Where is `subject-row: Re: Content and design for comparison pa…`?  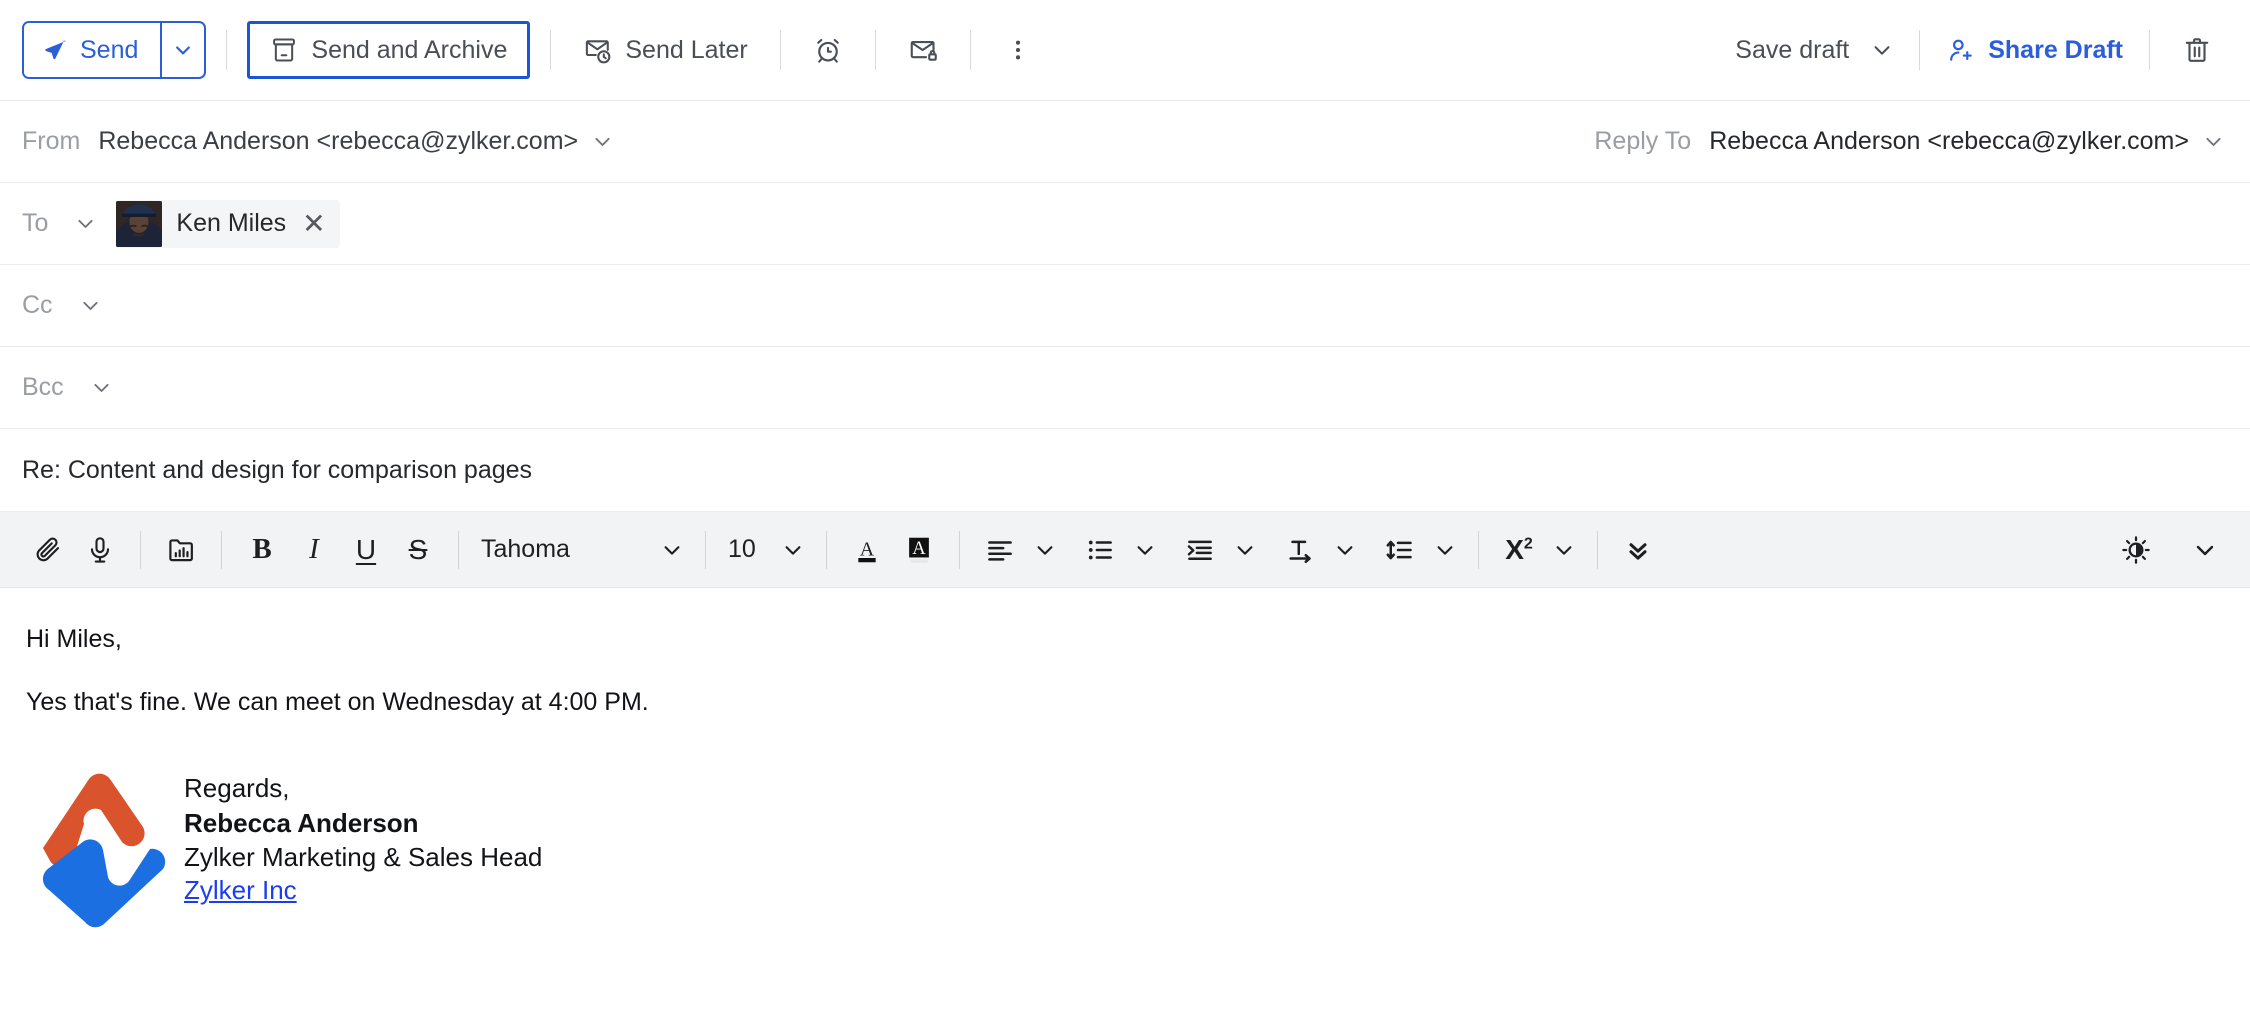
subject-row: Re: Content and design for comparison pa… is located at coordinates (1125, 470).